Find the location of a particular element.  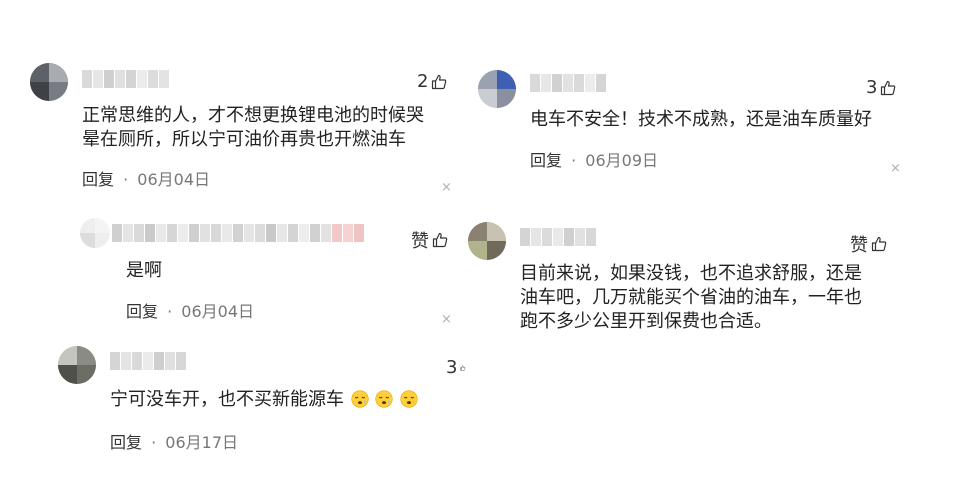

like-count: 2 is located at coordinates (423, 81).